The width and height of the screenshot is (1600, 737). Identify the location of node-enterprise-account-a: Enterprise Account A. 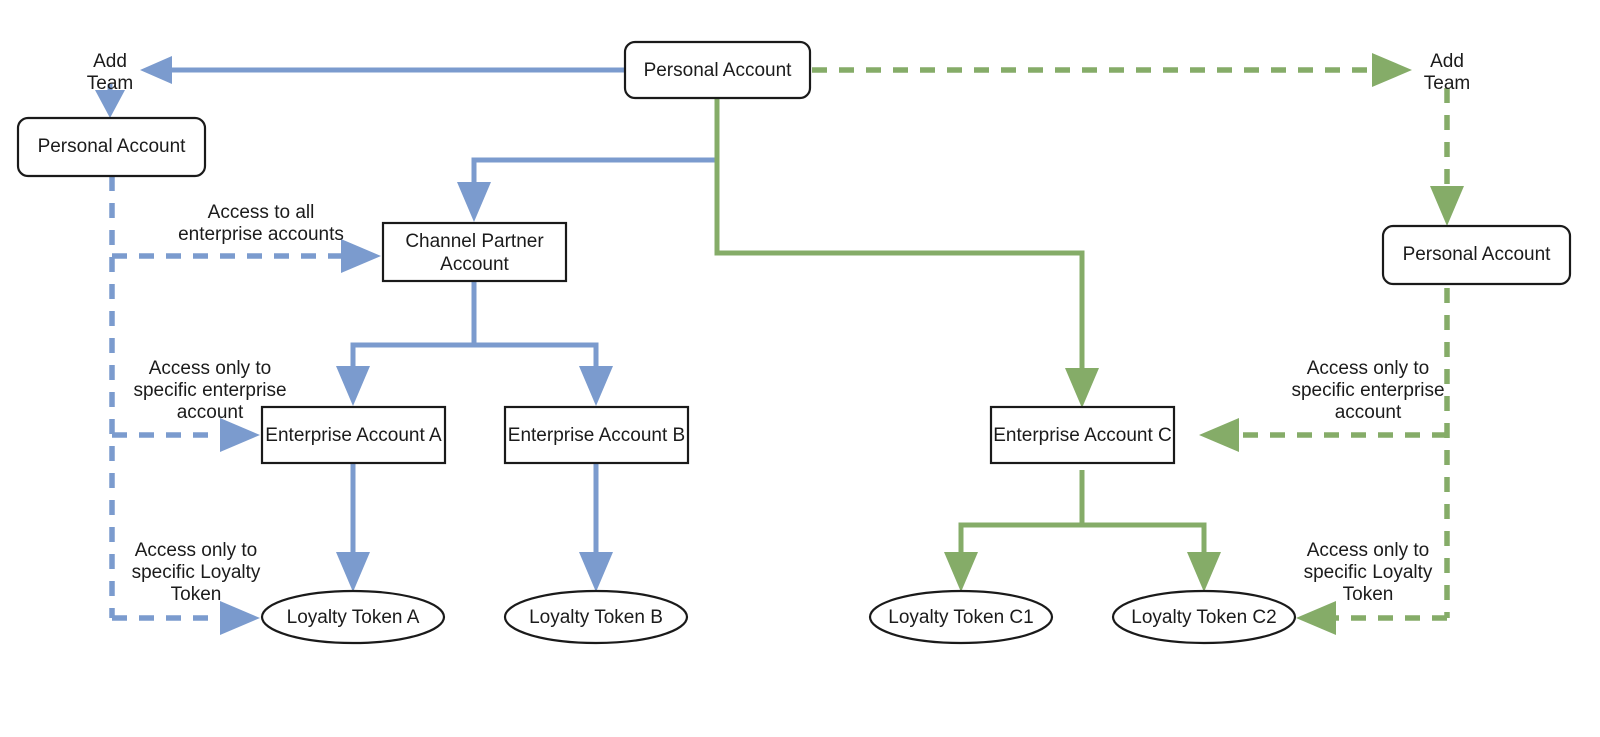
(353, 435).